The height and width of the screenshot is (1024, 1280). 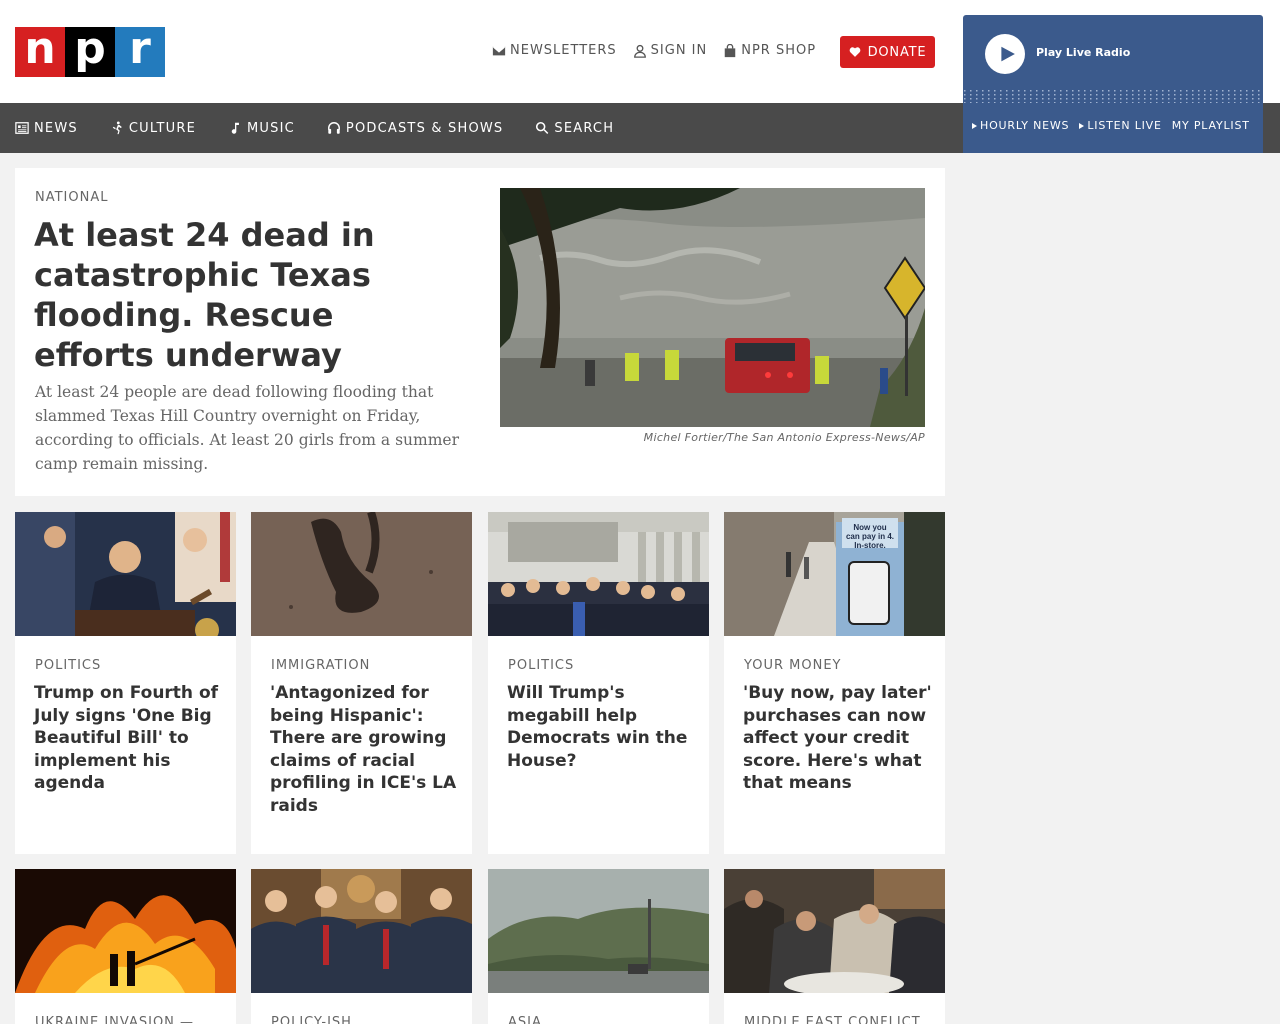 I want to click on story-card: UKRAINE INVASION —, so click(x=125, y=946).